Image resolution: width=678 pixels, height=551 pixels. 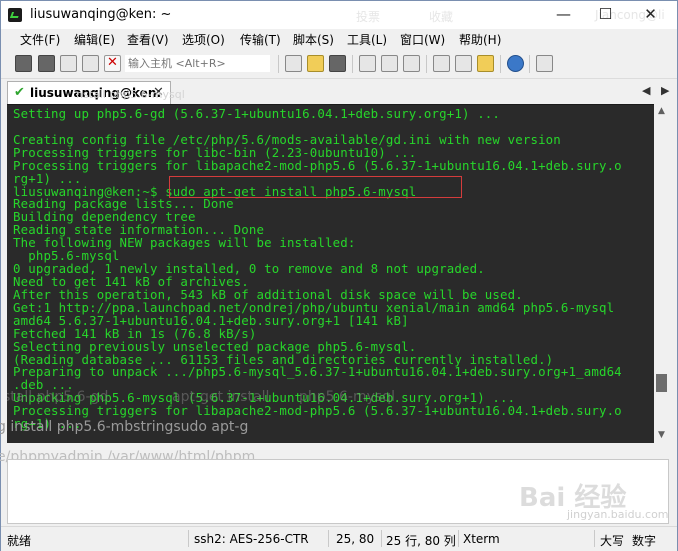 I want to click on host-input, so click(x=197, y=63).